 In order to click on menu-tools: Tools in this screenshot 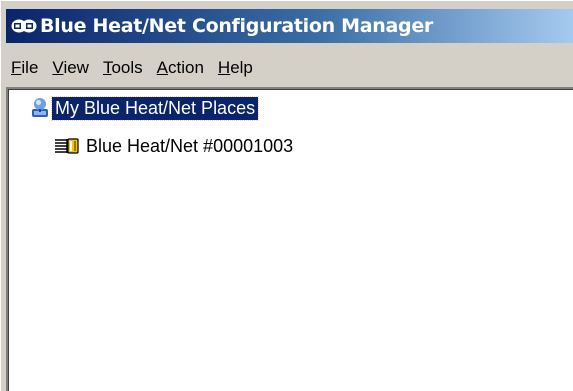, I will do `click(124, 68)`.